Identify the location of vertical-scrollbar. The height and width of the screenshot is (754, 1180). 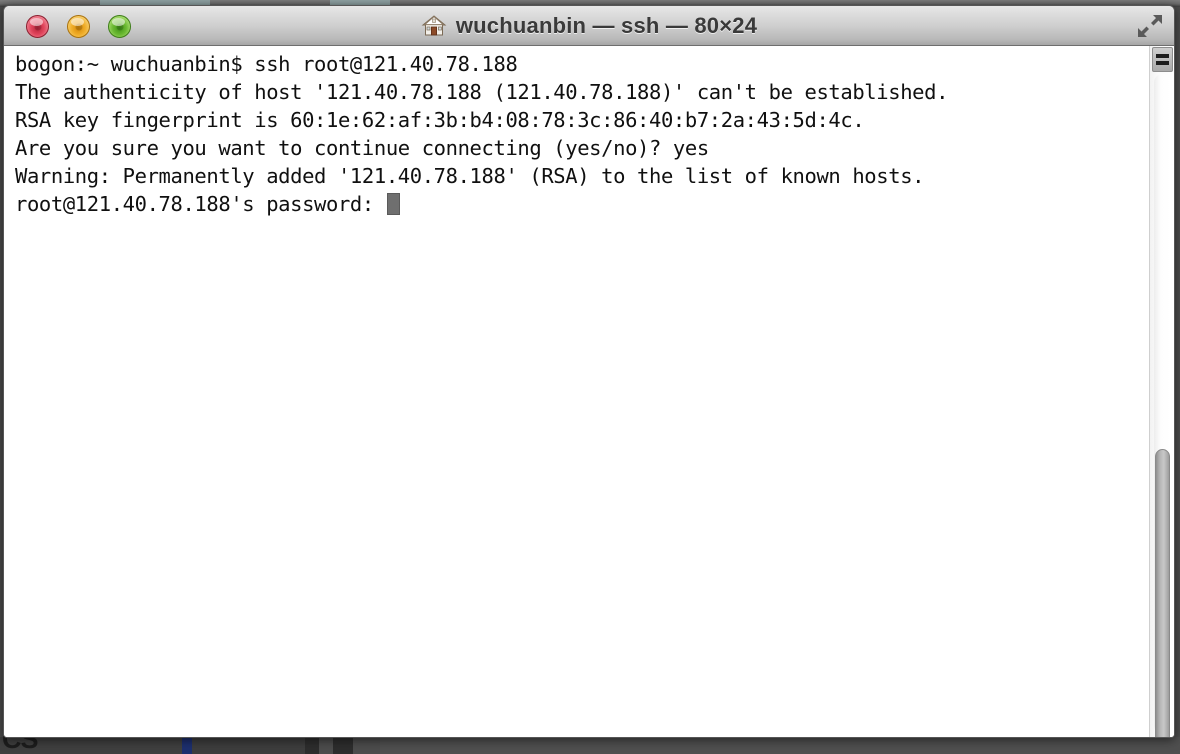
(1161, 391).